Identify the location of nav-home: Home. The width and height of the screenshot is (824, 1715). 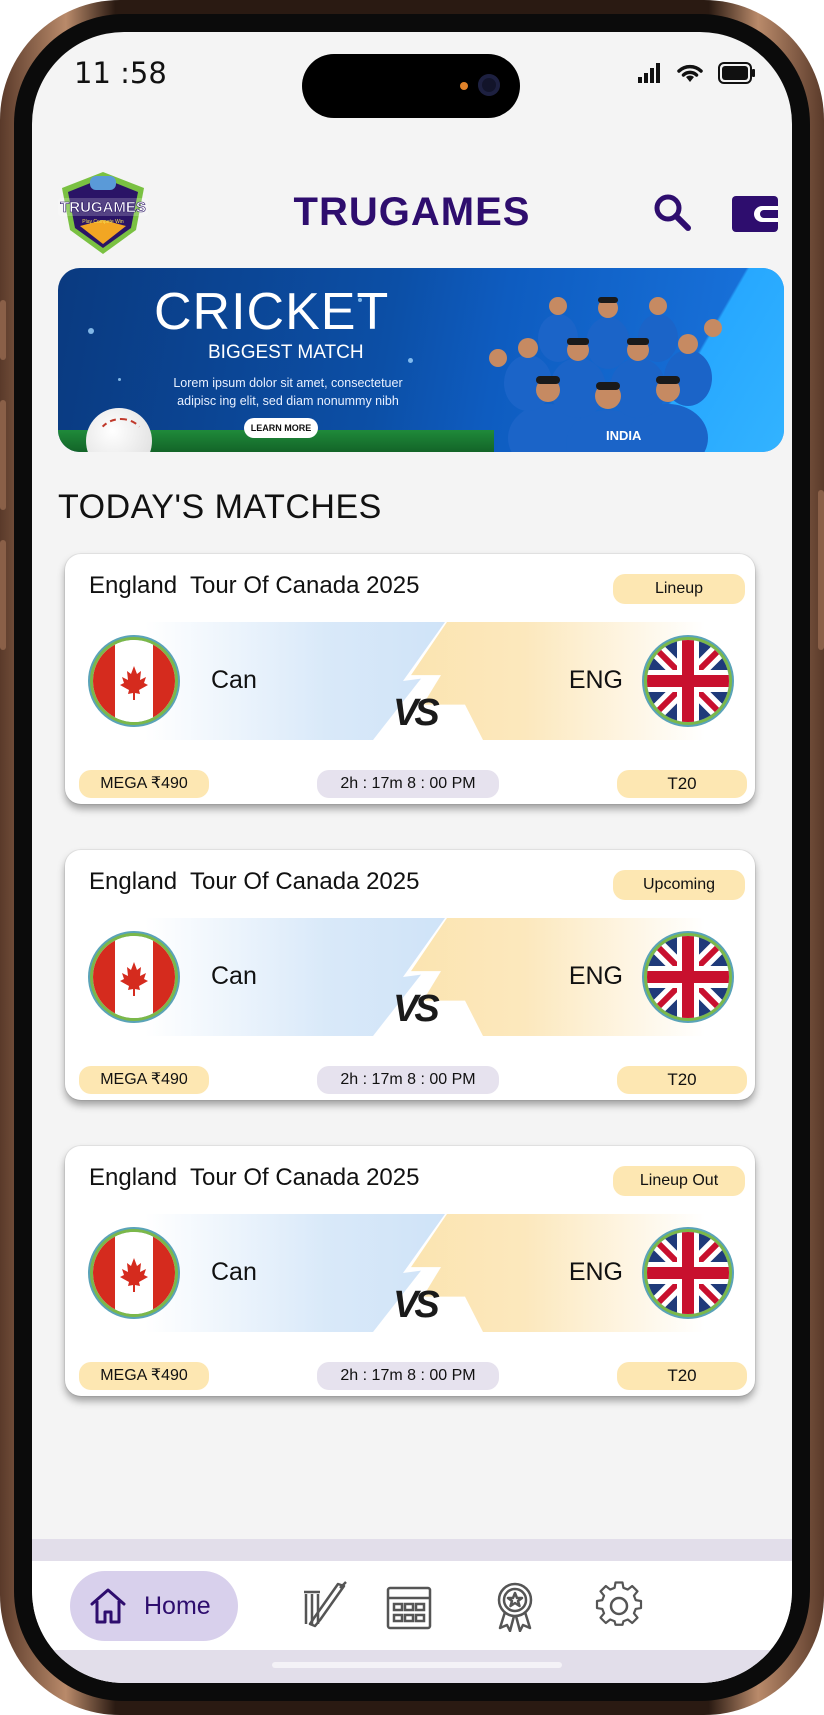
(154, 1606).